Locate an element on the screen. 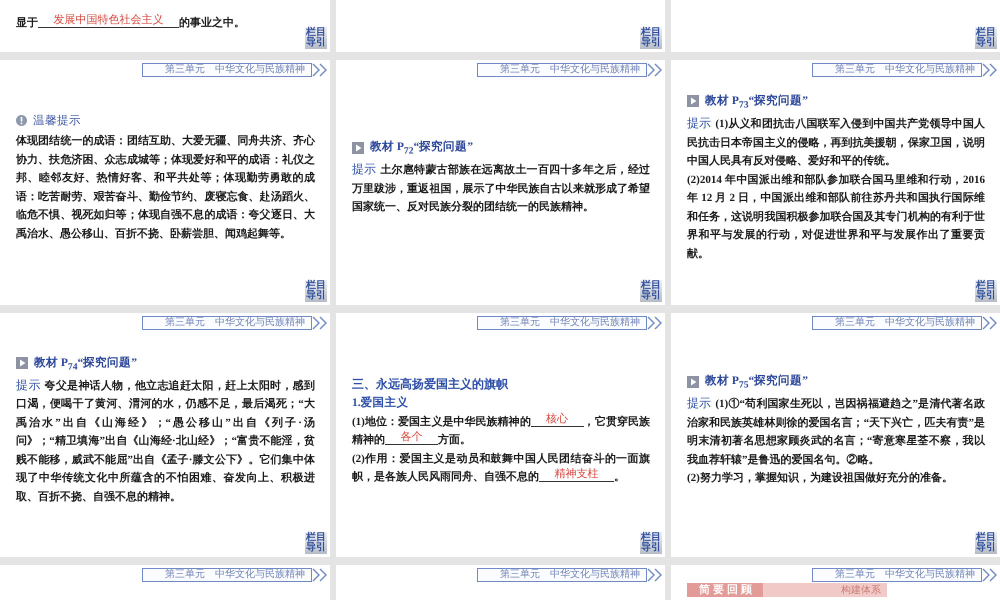  task-heading: 教材 P$_{74}$“探究问题” is located at coordinates (85, 363).